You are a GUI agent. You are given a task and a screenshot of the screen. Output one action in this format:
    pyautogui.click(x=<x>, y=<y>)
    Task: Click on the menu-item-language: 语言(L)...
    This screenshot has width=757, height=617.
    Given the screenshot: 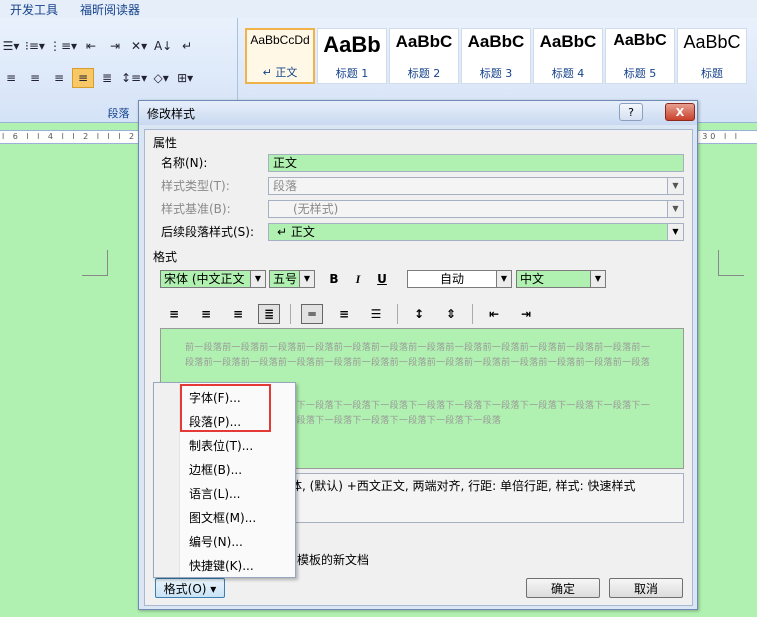 What is the action you would take?
    pyautogui.click(x=215, y=494)
    